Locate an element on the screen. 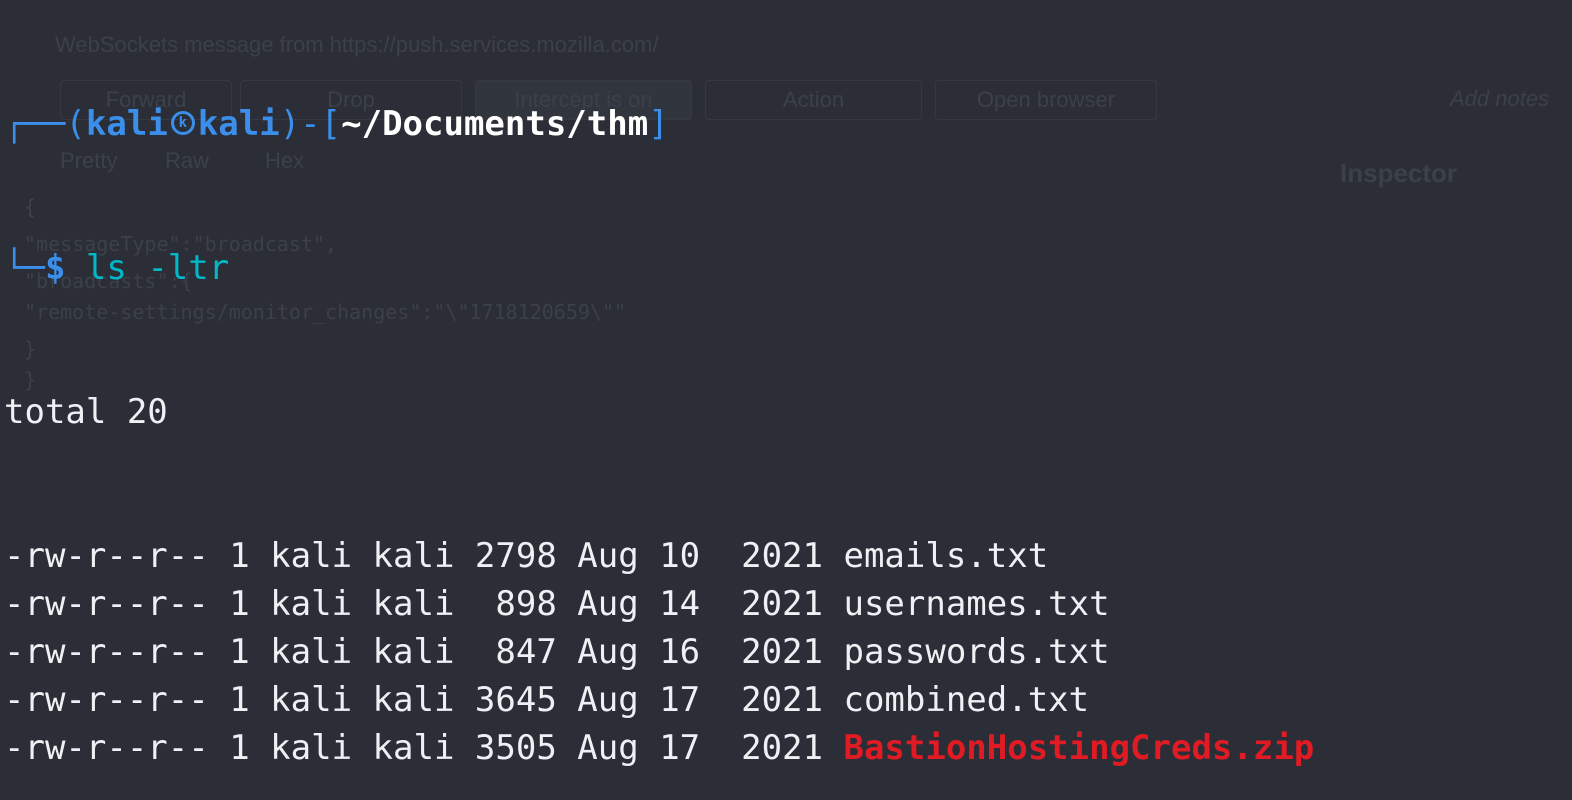 This screenshot has height=800, width=1572. file-name: emails.txt is located at coordinates (946, 556).